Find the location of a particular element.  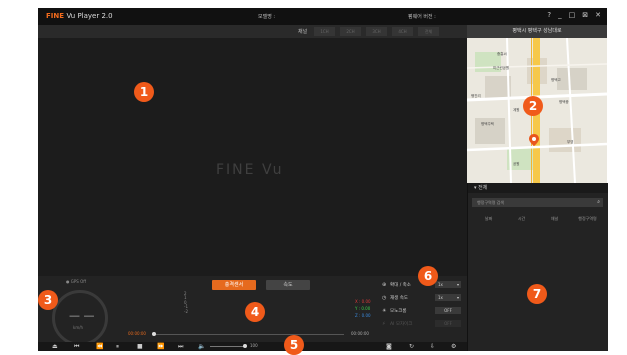

app-logo: FINE Vu Player 2.0 is located at coordinates (79, 16).